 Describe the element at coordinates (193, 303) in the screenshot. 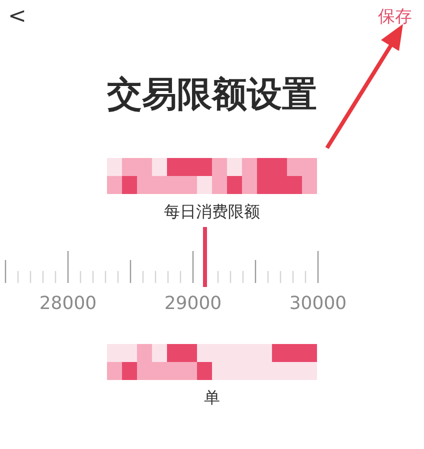

I see `scale-label: 29000` at that location.